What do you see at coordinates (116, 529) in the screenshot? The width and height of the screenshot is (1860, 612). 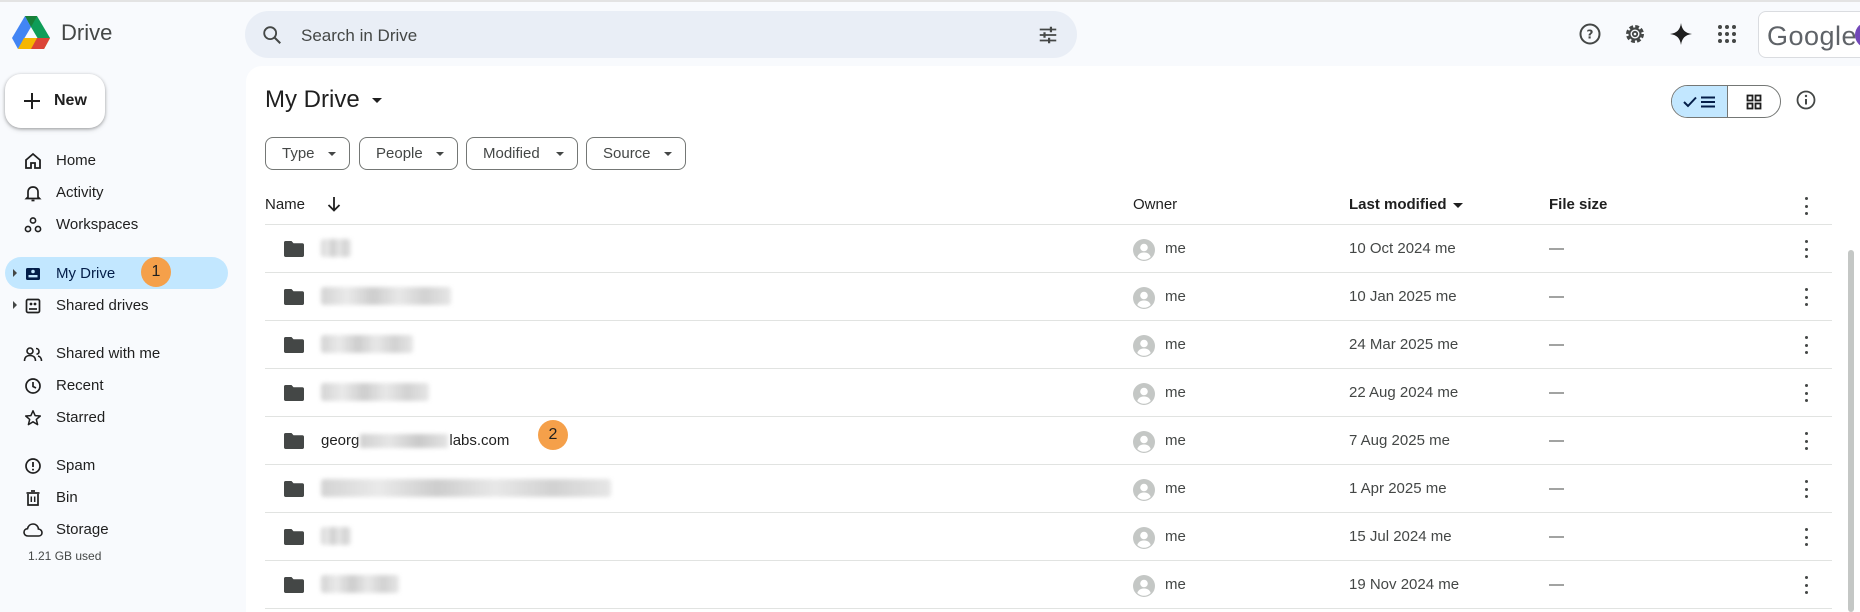 I see `sidebar-item-storage: Storage` at bounding box center [116, 529].